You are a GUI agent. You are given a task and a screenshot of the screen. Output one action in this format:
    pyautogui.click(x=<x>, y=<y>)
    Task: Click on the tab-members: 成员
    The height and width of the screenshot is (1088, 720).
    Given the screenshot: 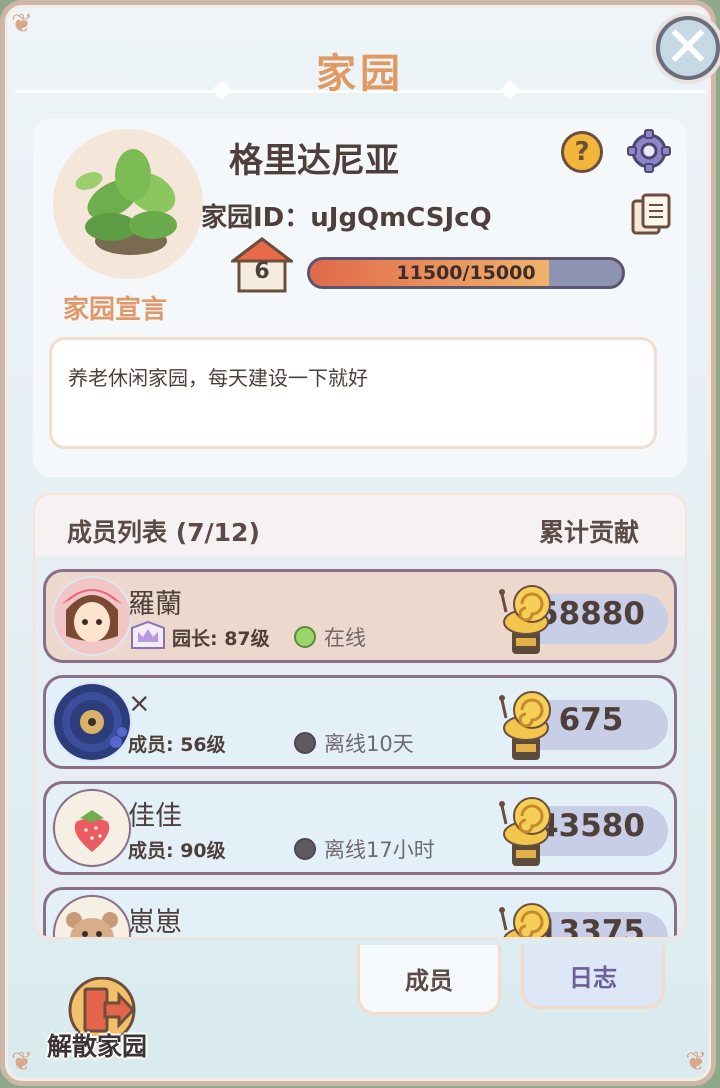 What is the action you would take?
    pyautogui.click(x=429, y=980)
    